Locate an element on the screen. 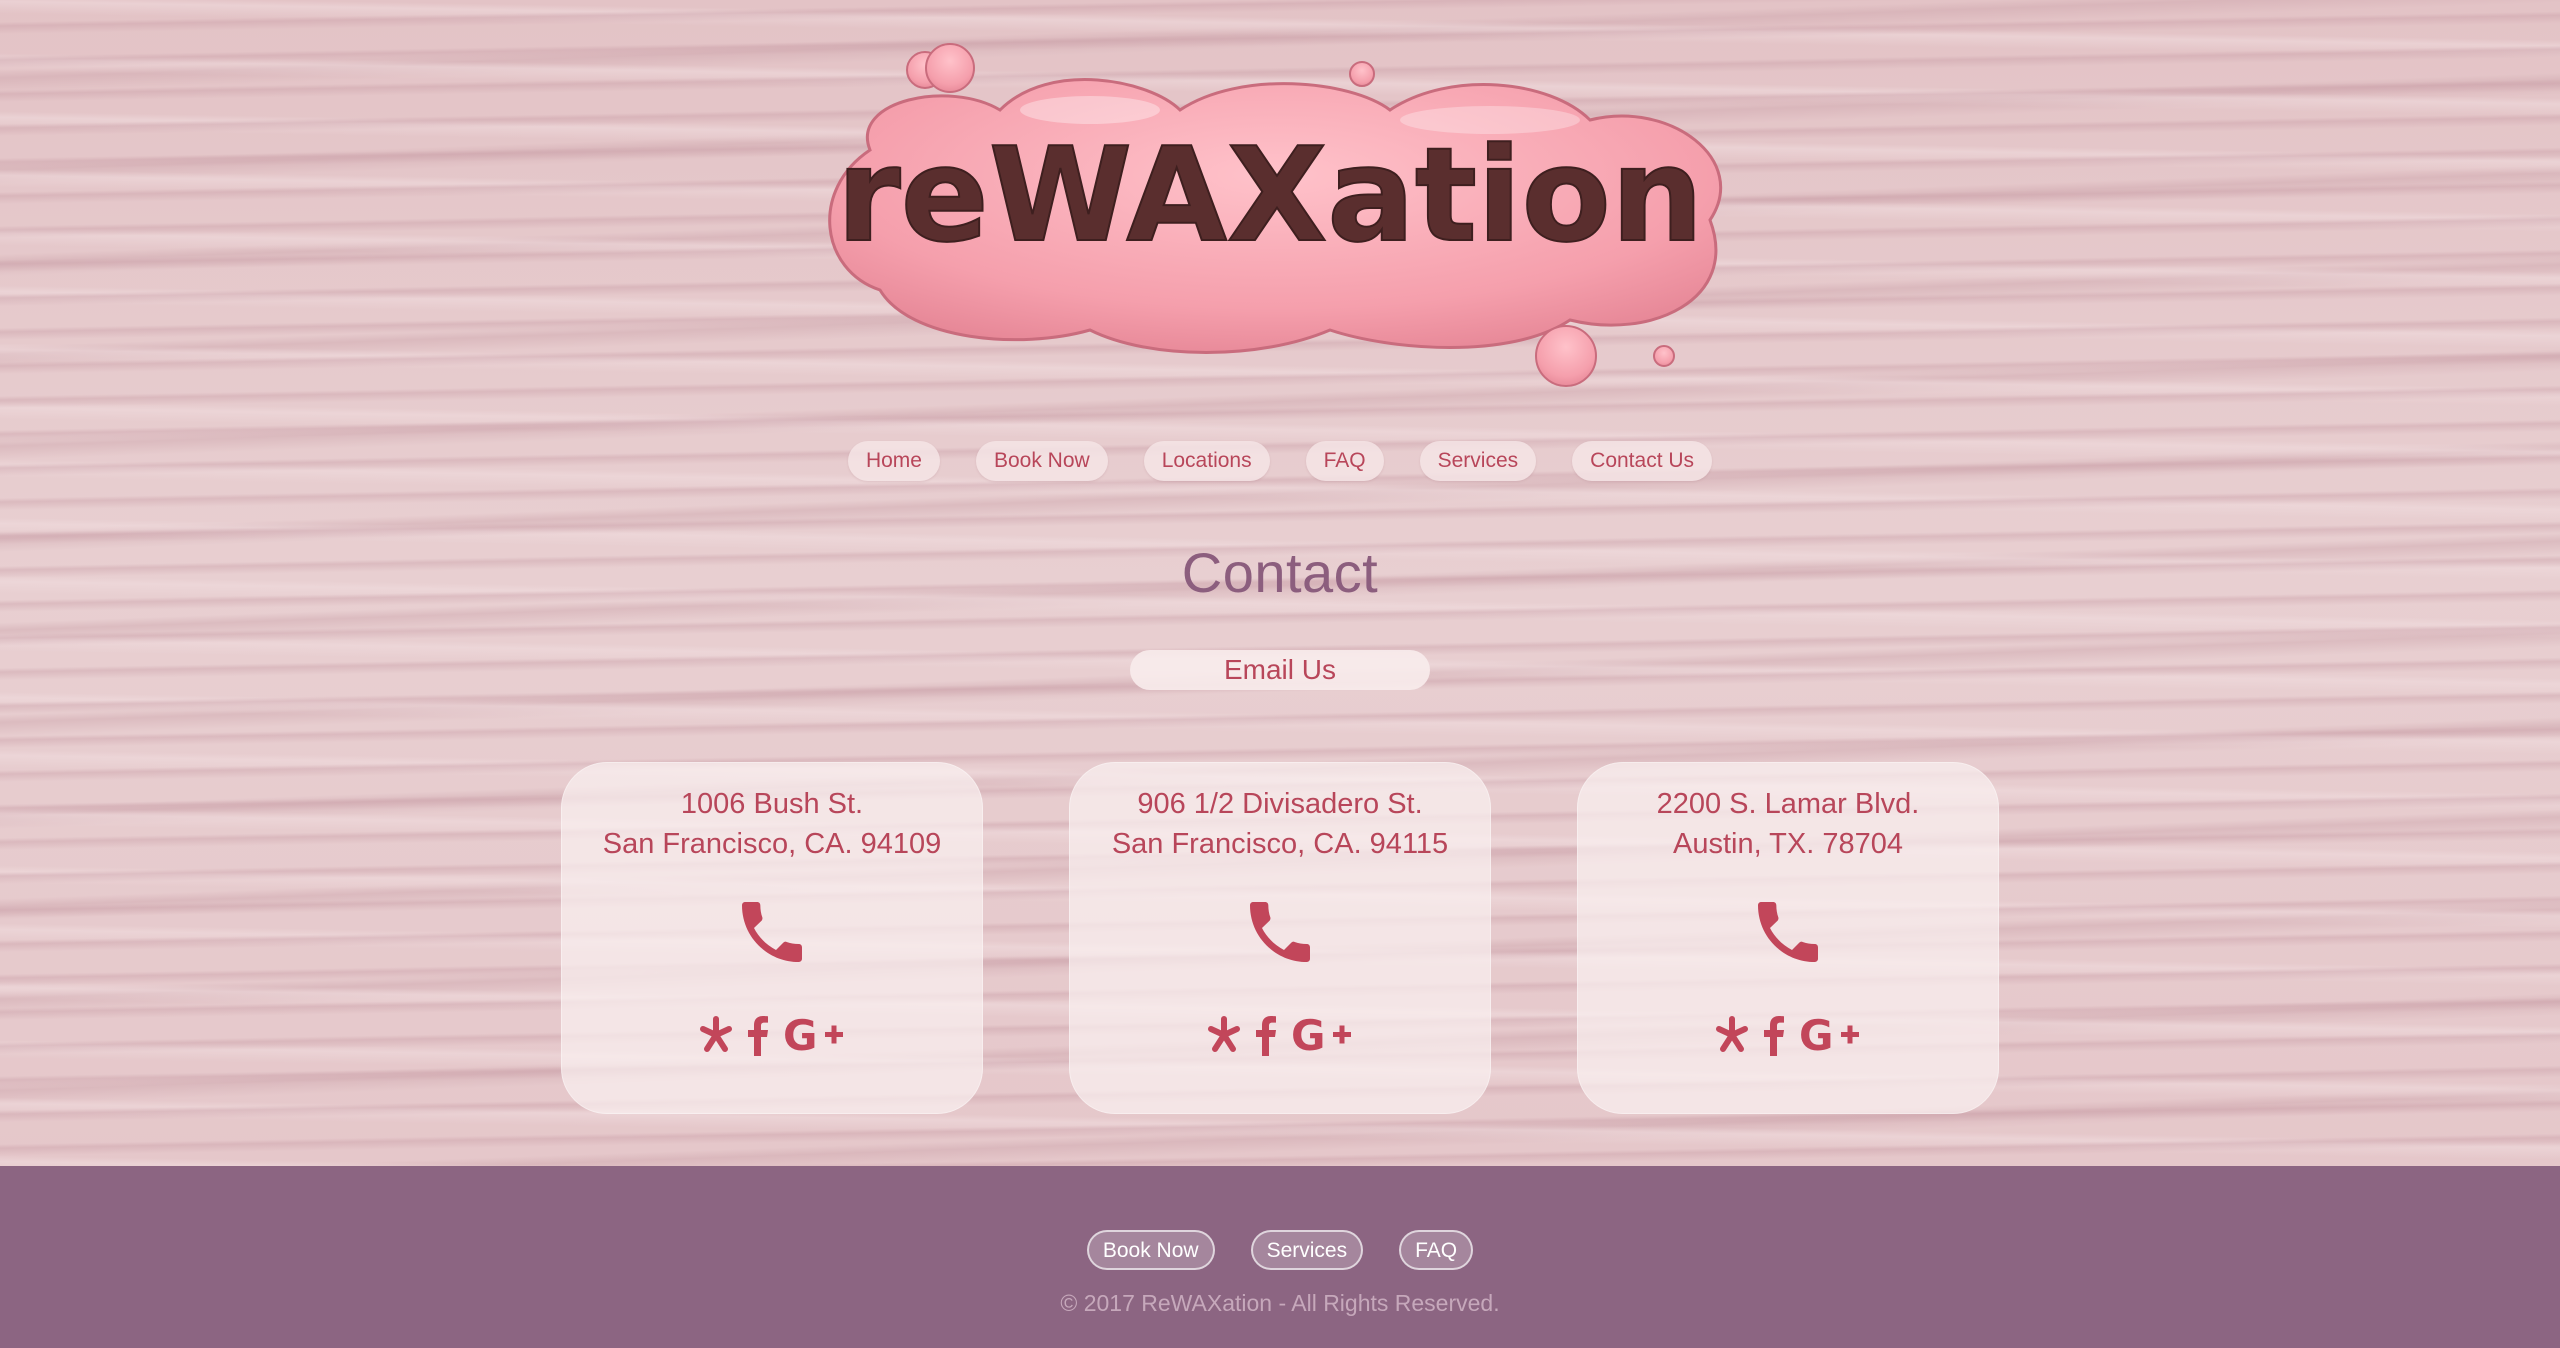  nav-home: Home is located at coordinates (893, 461).